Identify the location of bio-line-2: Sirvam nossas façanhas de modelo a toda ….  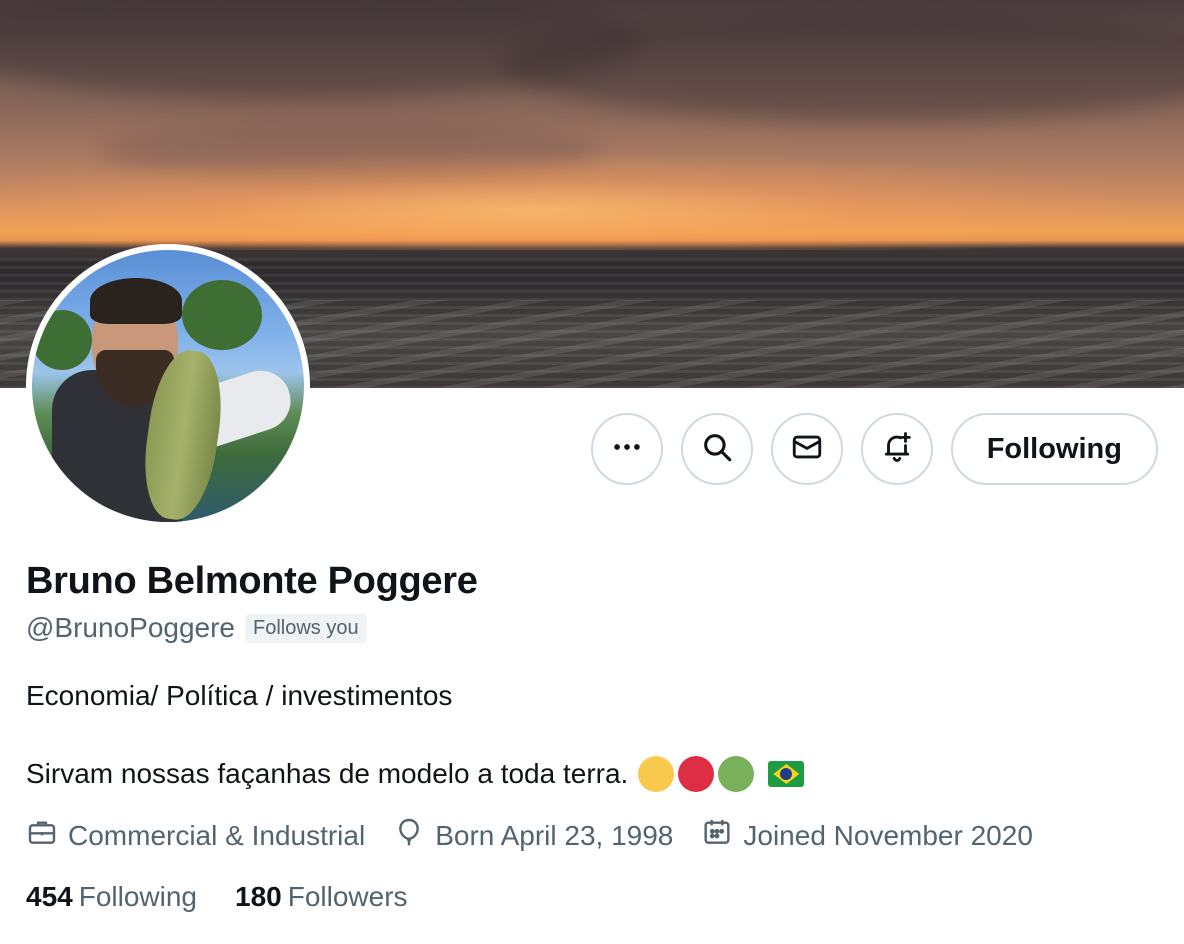
(327, 773).